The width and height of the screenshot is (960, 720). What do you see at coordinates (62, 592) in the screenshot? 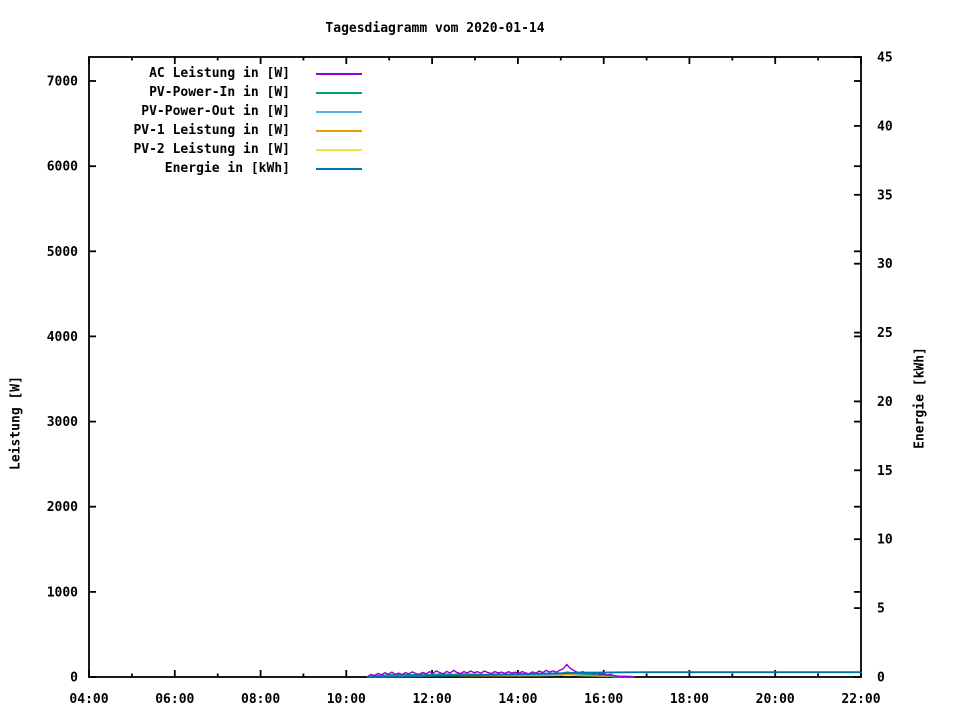
I see `y1-tick-label: 1000` at bounding box center [62, 592].